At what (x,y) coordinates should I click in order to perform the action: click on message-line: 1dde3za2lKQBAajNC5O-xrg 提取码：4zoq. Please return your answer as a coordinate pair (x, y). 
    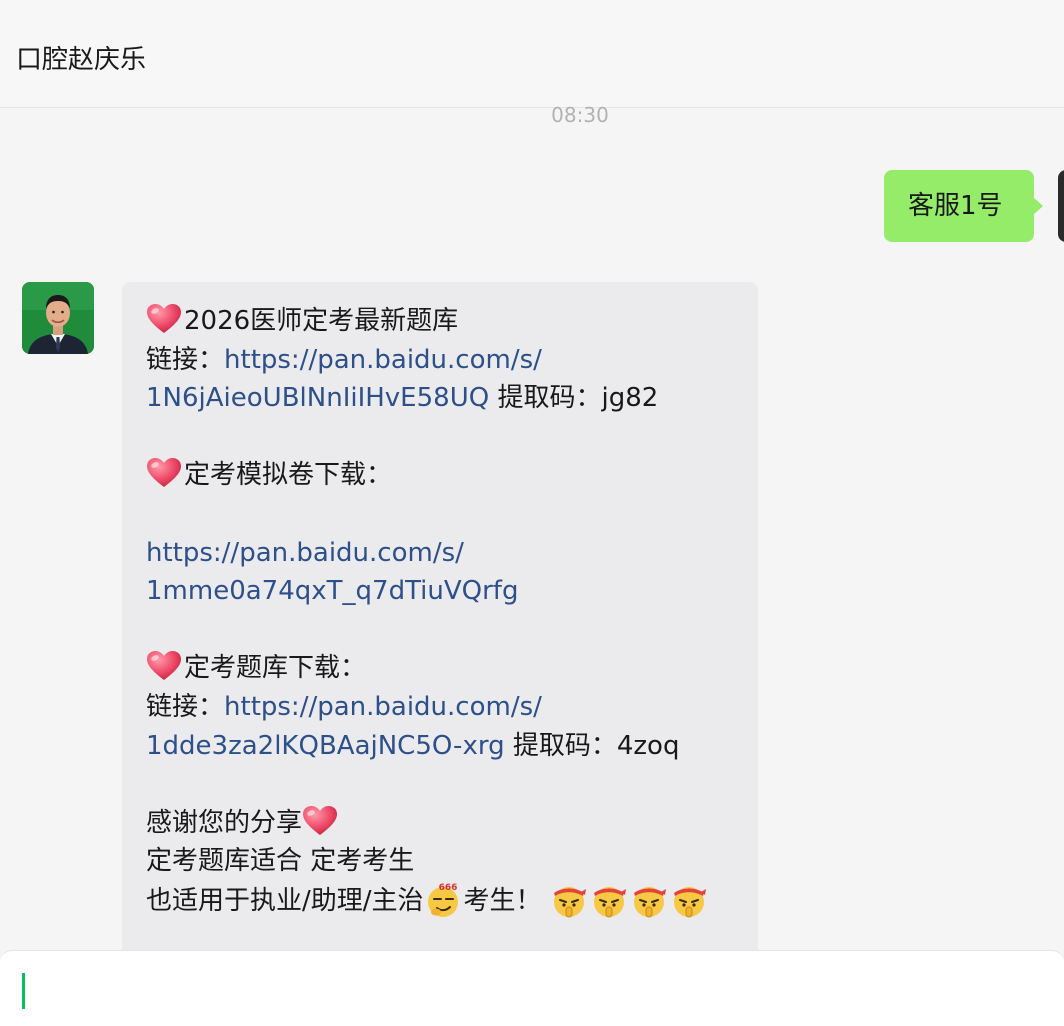
    Looking at the image, I should click on (440, 746).